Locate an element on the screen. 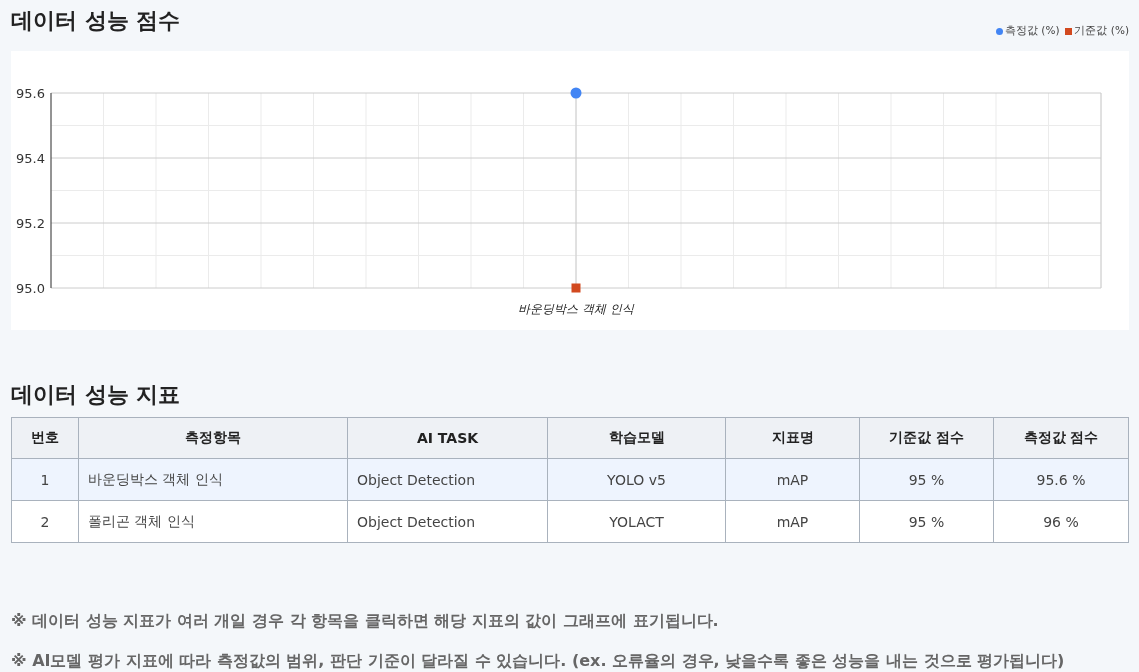  column-header: 측정항목 is located at coordinates (213, 438).